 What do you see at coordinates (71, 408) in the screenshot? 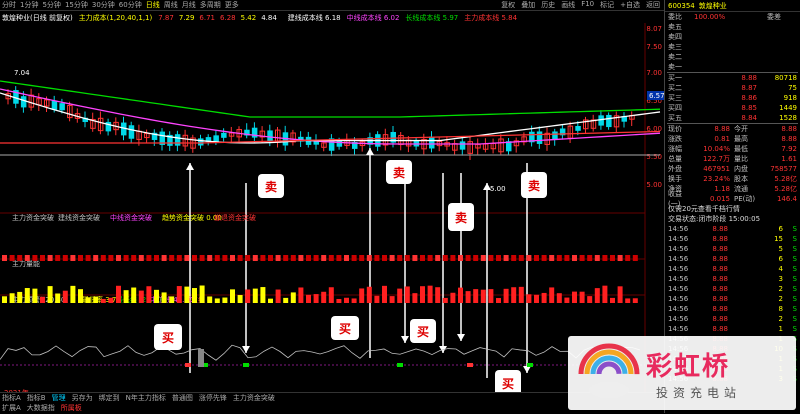
I see `extension-tab: 所属板` at bounding box center [71, 408].